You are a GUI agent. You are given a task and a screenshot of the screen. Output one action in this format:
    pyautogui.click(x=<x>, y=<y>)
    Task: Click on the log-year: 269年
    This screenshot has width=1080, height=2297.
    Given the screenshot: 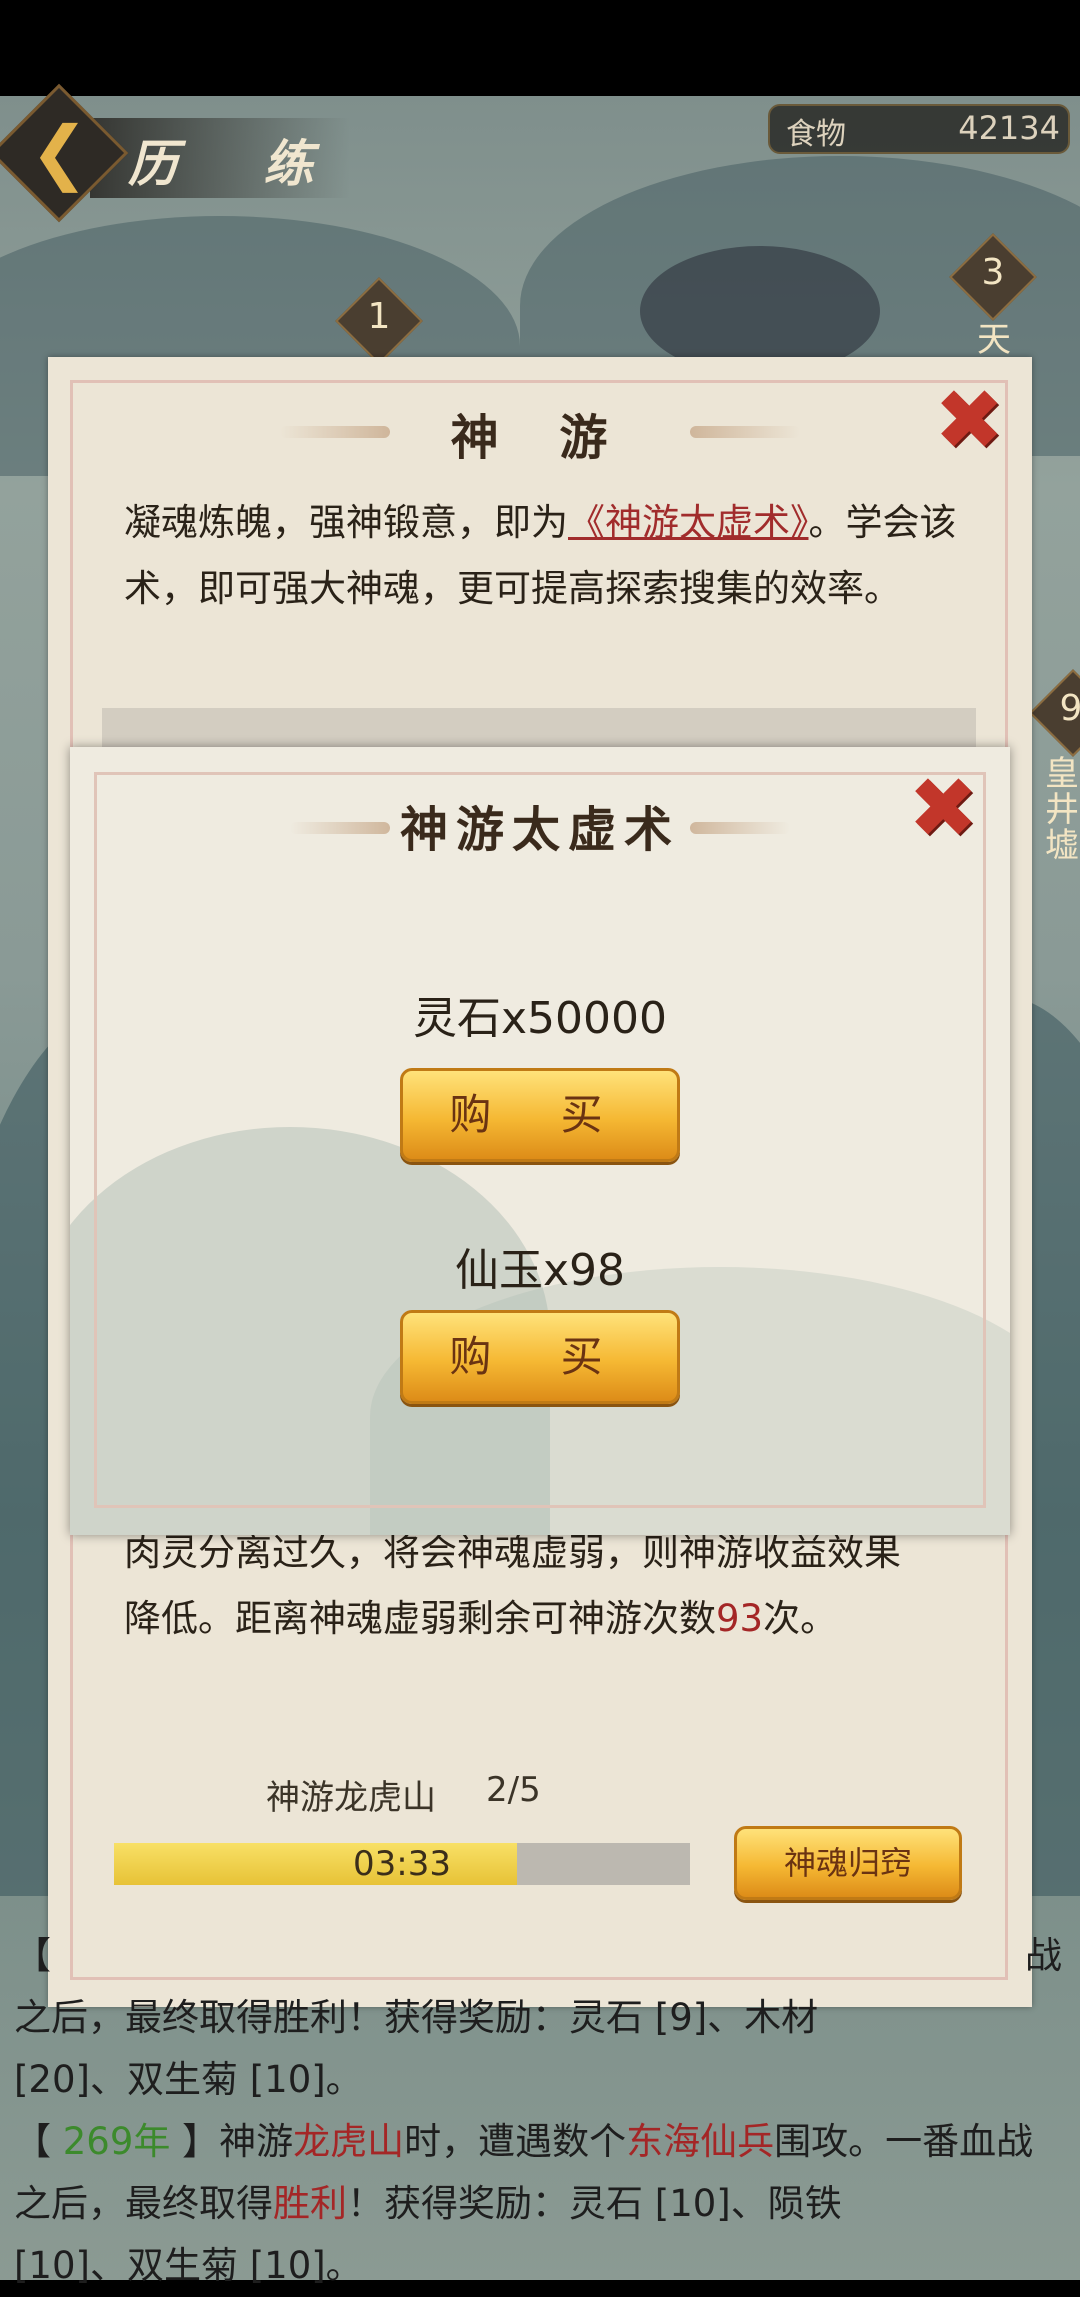 What is the action you would take?
    pyautogui.click(x=117, y=2141)
    